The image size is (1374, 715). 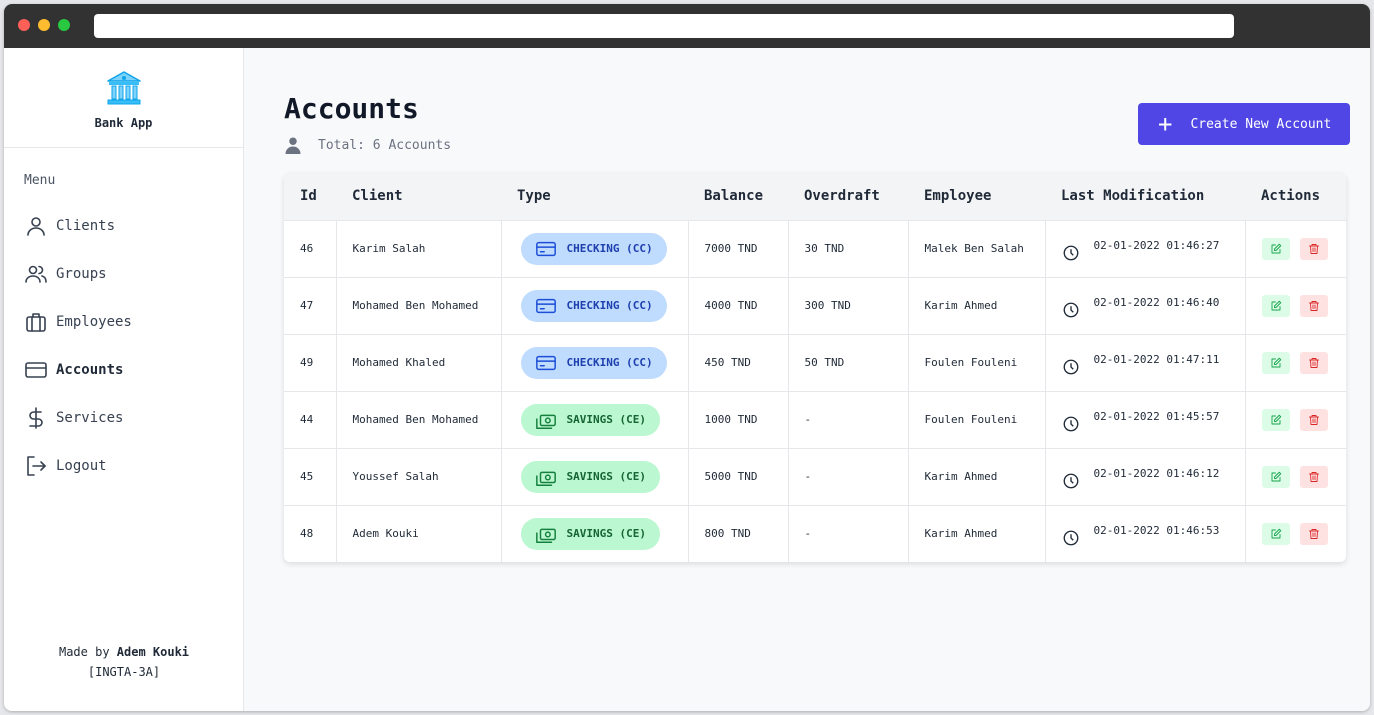 I want to click on cell-client: Adem Kouki, so click(x=419, y=533).